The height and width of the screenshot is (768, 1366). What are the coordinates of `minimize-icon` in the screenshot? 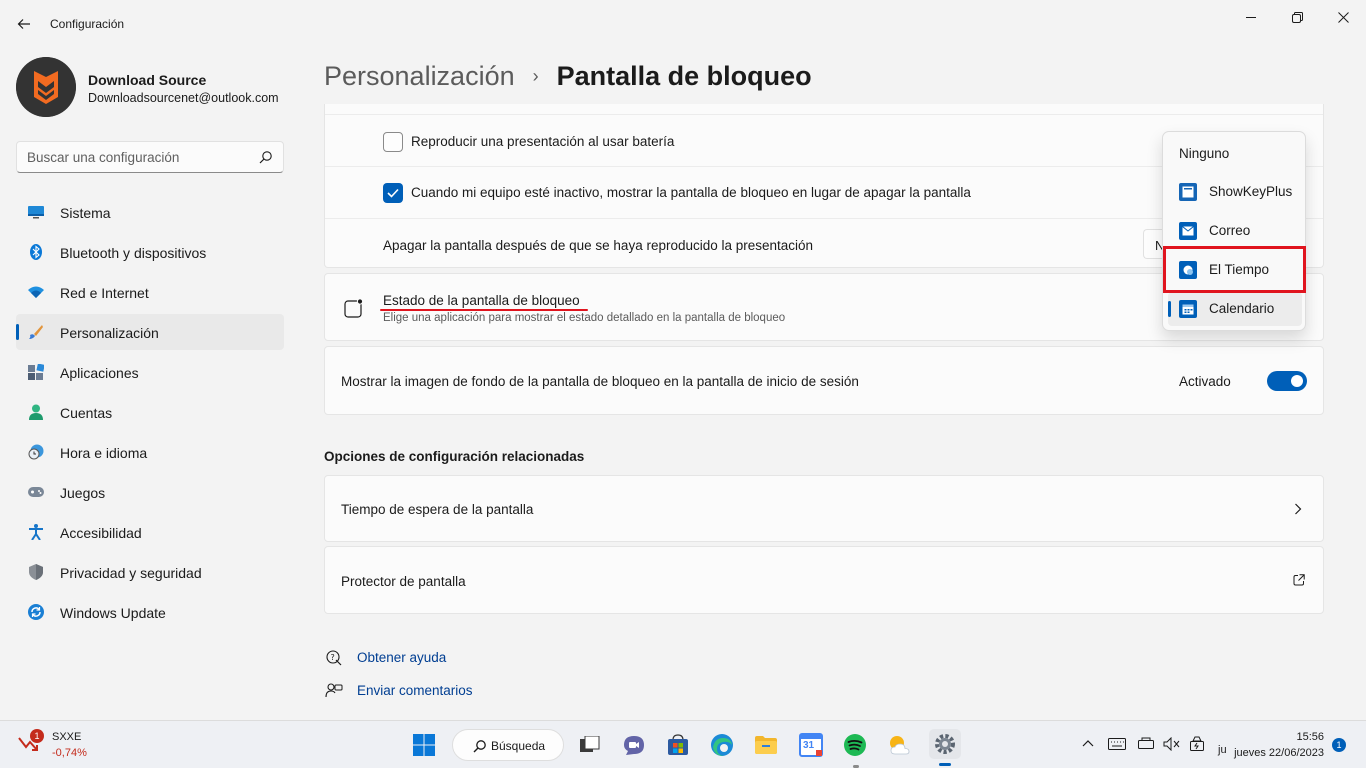 It's located at (1251, 17).